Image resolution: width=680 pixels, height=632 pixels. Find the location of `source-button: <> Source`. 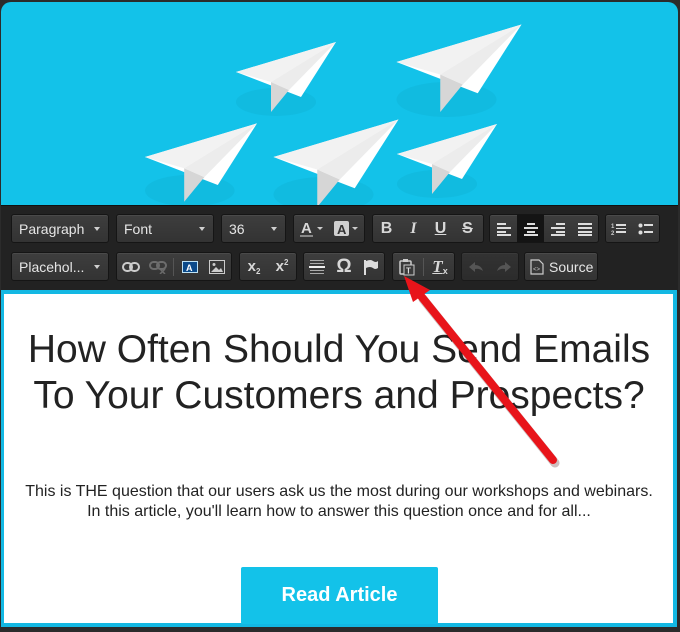

source-button: <> Source is located at coordinates (561, 266).